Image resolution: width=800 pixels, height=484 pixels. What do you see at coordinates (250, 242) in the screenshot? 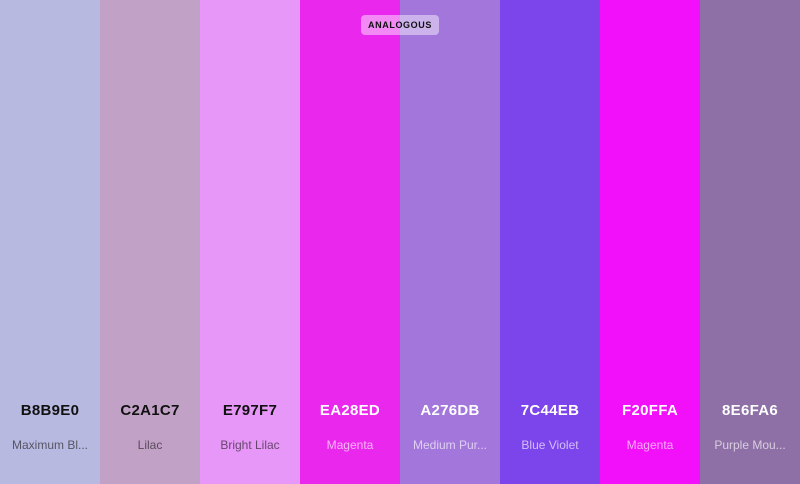
I see `swatch-bright-lilac: E797F7 Bright Lilac` at bounding box center [250, 242].